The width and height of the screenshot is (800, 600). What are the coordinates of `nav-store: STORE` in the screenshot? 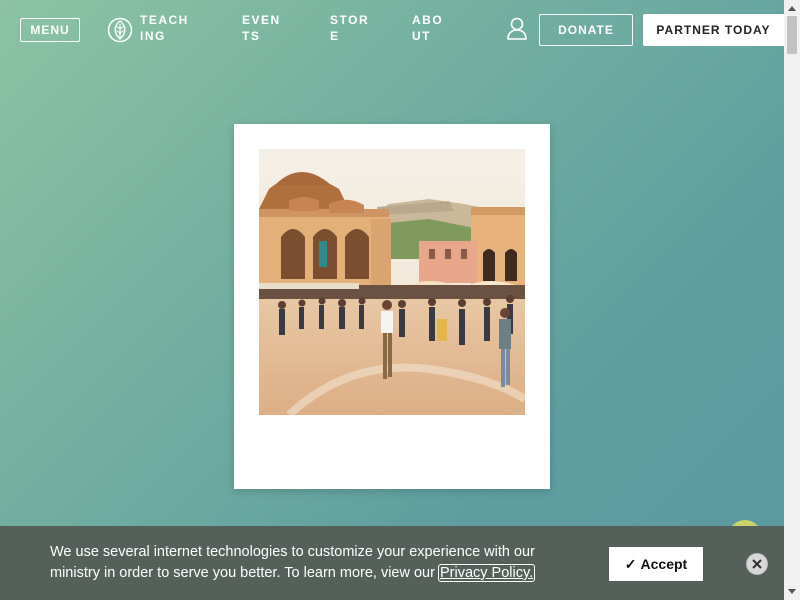 It's located at (350, 28).